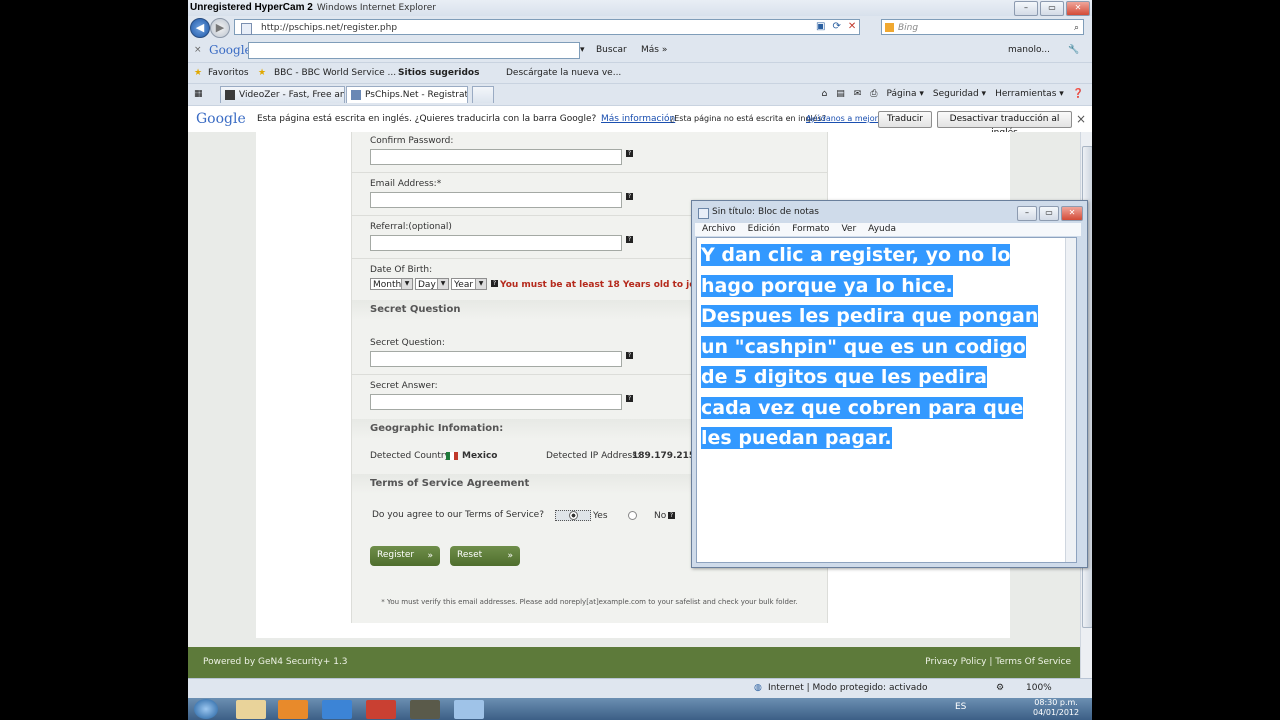 The height and width of the screenshot is (720, 1280). What do you see at coordinates (1056, 708) in the screenshot?
I see `clock: 08:30 p.m. 04/01/2012` at bounding box center [1056, 708].